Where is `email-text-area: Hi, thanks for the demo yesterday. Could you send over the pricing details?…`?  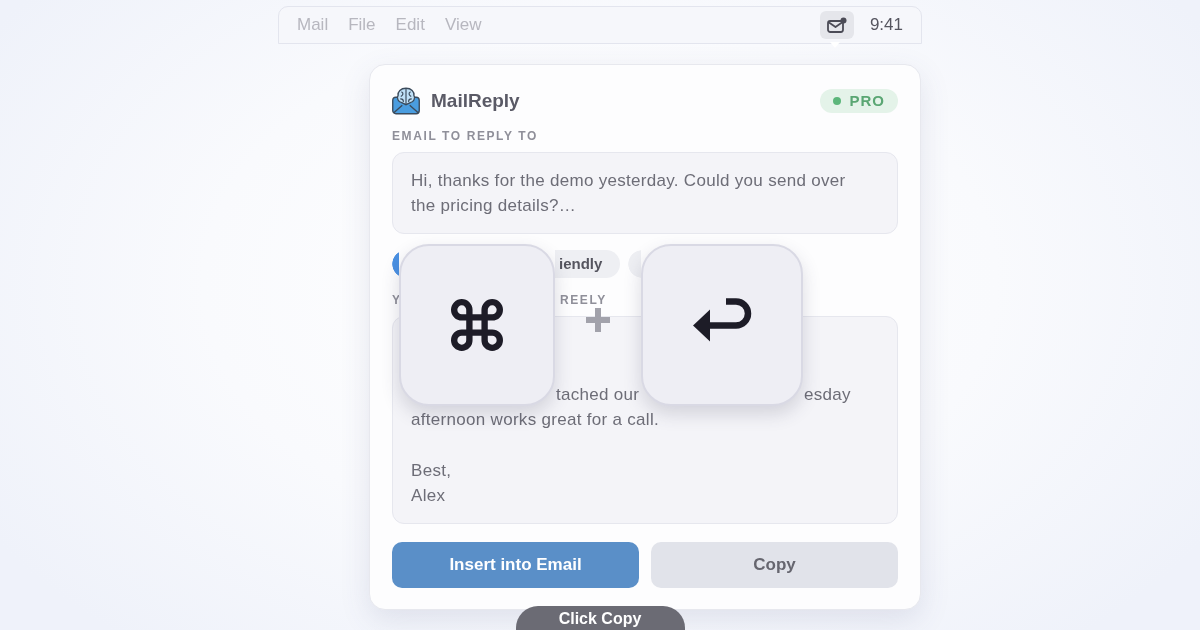 email-text-area: Hi, thanks for the demo yesterday. Could you send over the pricing details?… is located at coordinates (645, 193).